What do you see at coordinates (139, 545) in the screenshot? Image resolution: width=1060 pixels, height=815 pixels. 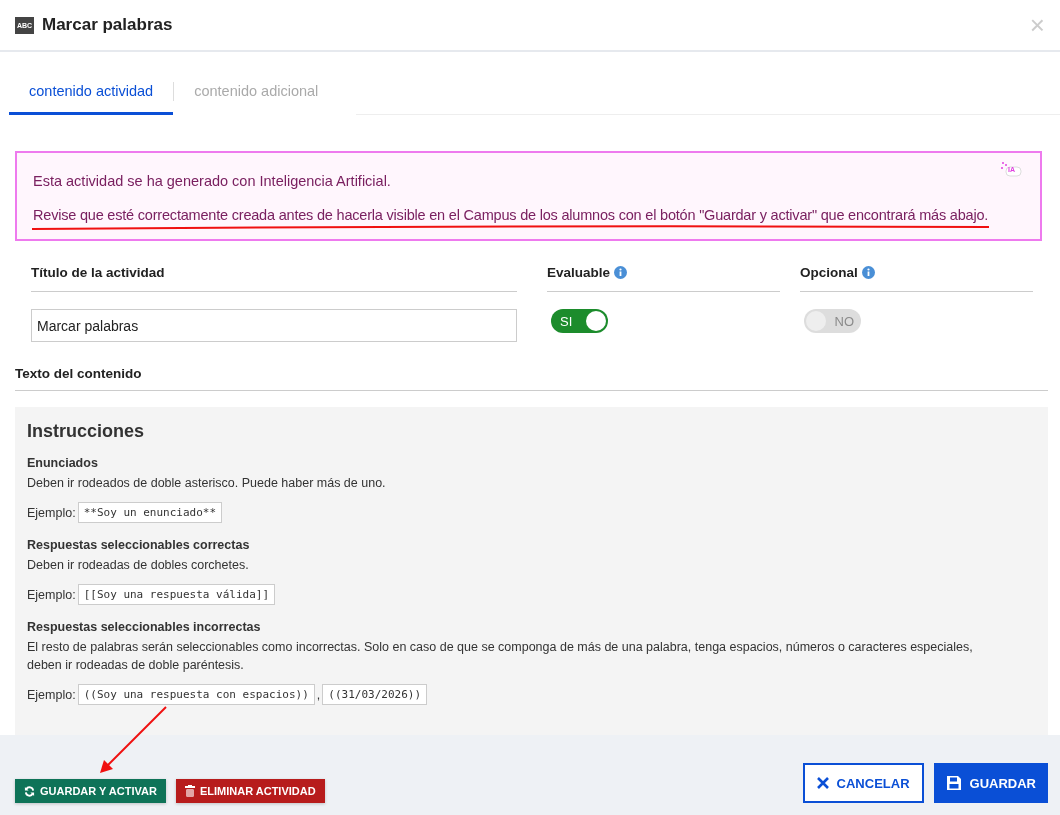 I see `section-title: Respuestas seleccionables correctas` at bounding box center [139, 545].